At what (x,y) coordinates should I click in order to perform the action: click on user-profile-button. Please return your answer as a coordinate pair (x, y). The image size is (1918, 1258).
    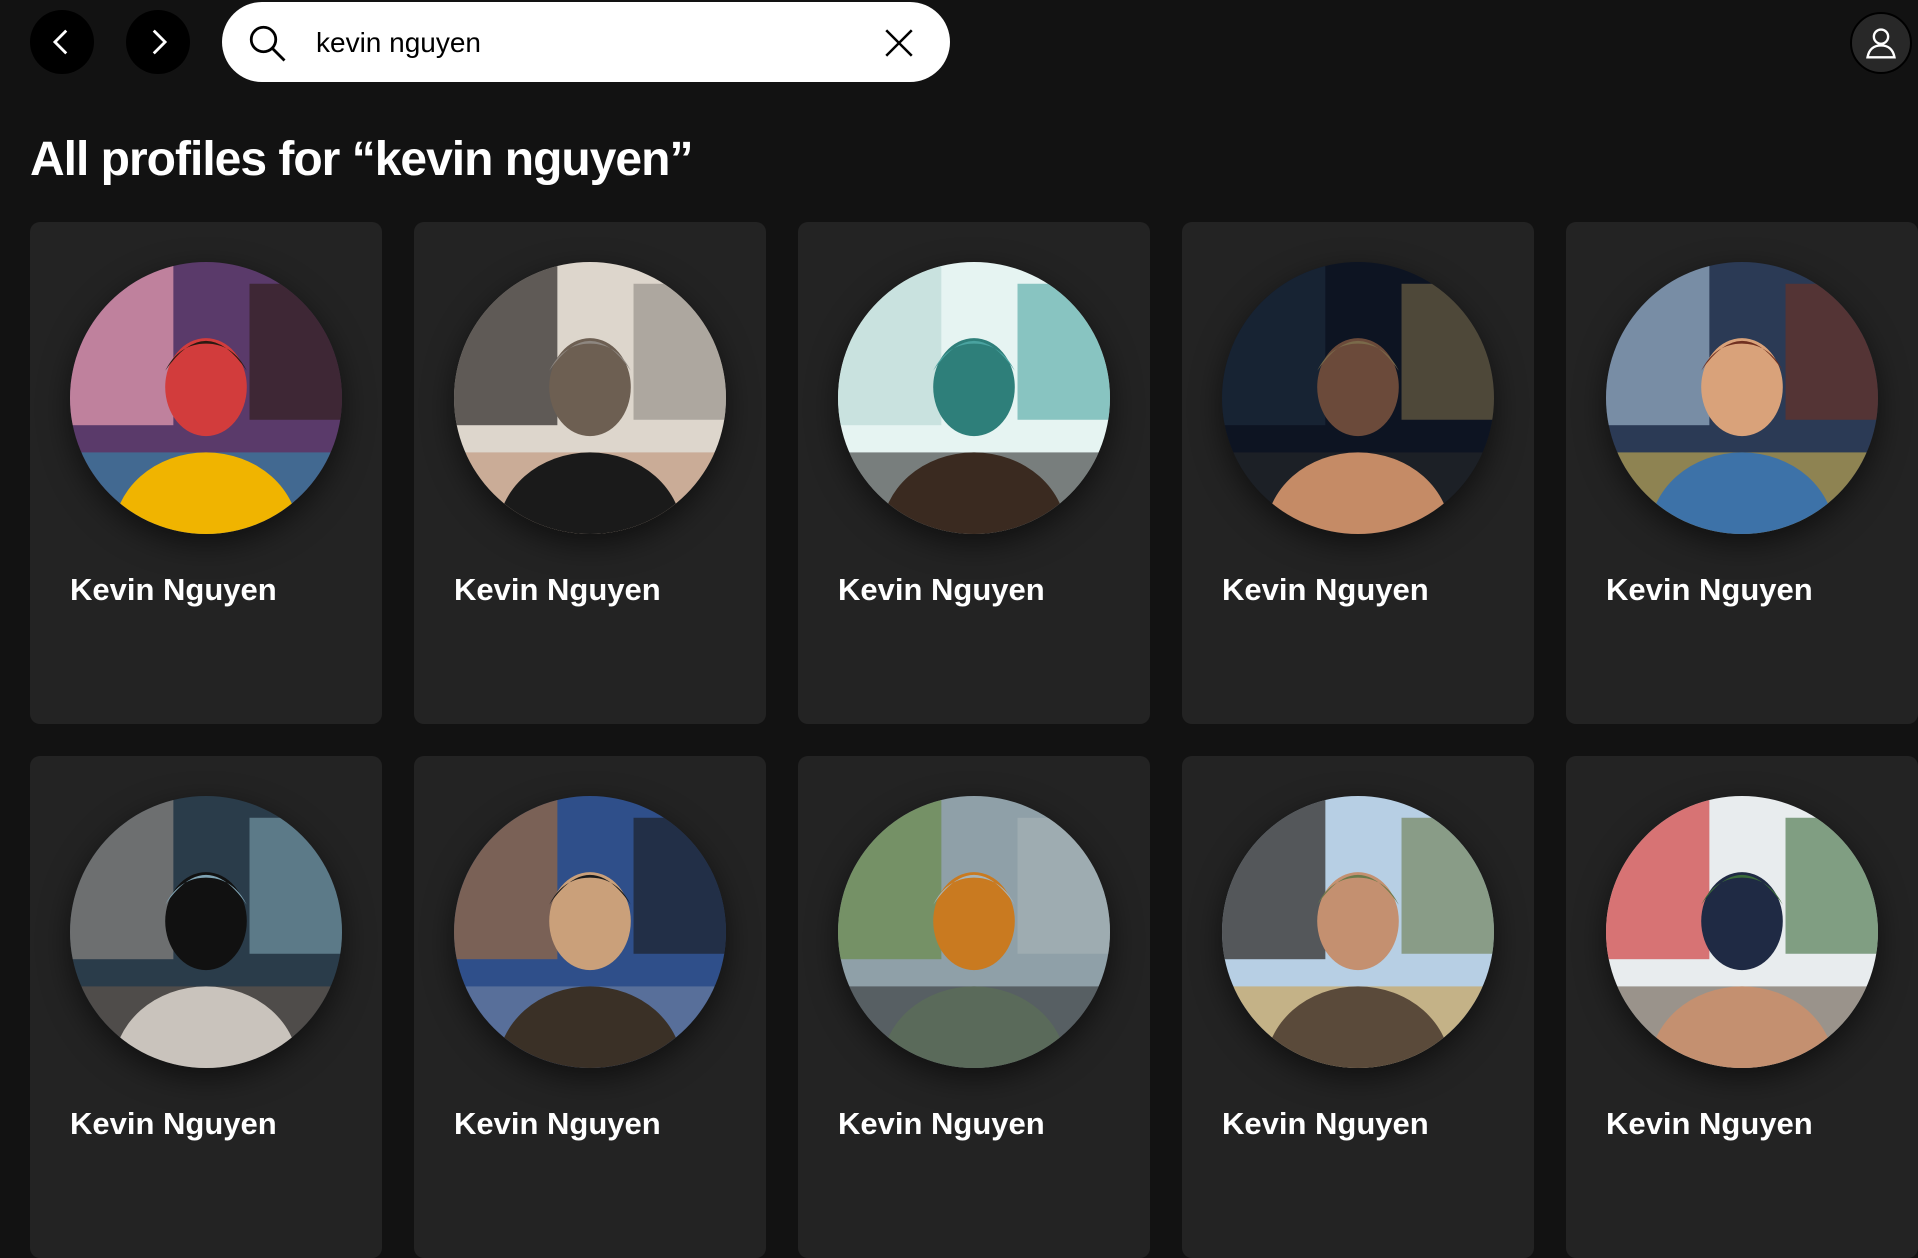
    Looking at the image, I should click on (1881, 43).